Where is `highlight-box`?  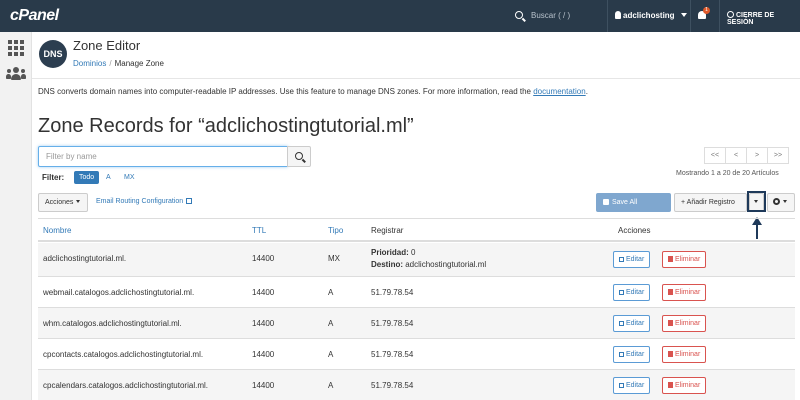 highlight-box is located at coordinates (756, 201).